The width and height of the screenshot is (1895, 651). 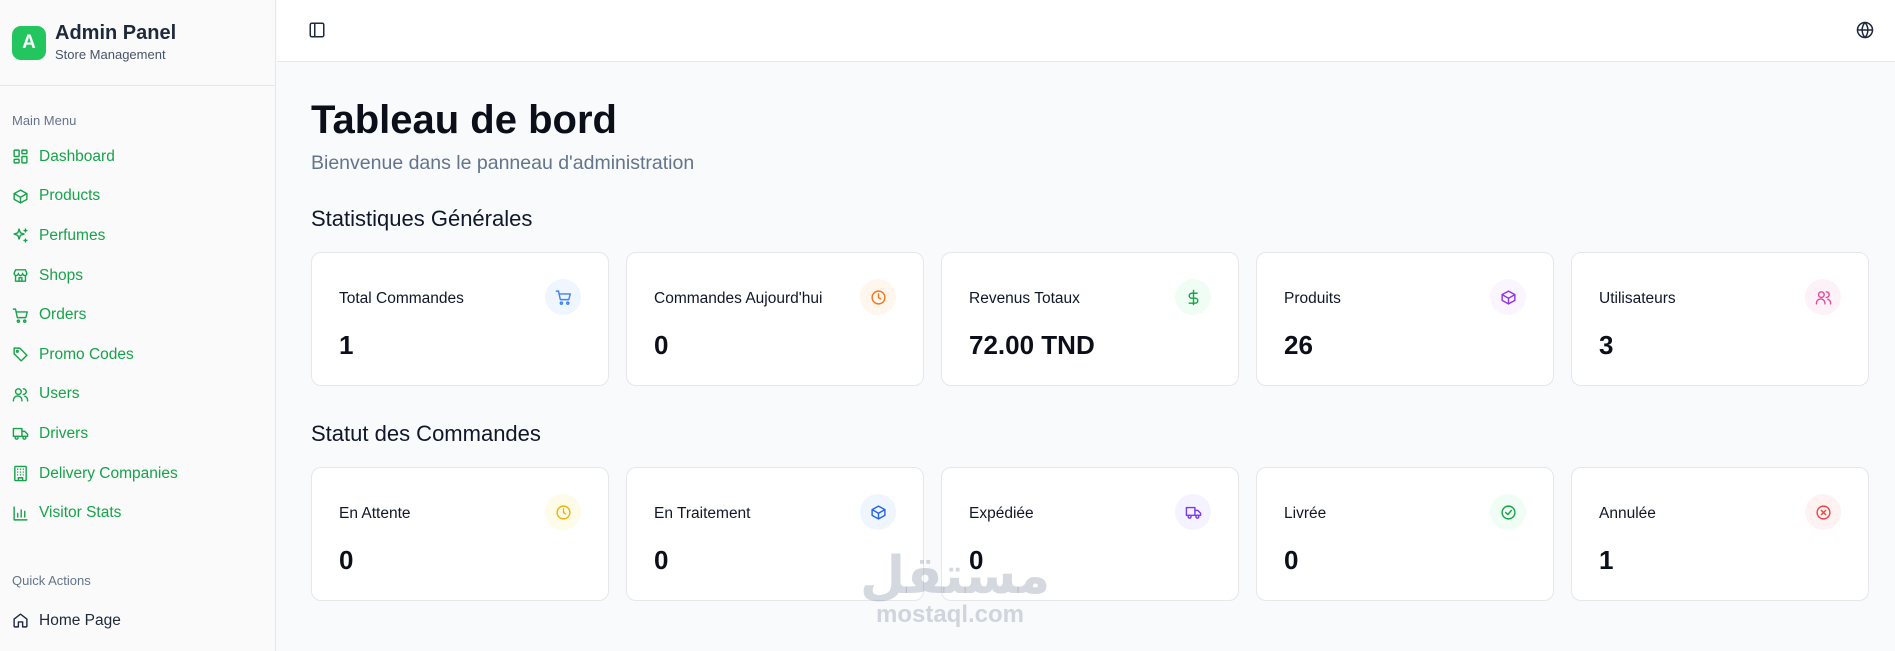 What do you see at coordinates (137, 355) in the screenshot?
I see `sidebar-item-promo-codes: Promo Codes` at bounding box center [137, 355].